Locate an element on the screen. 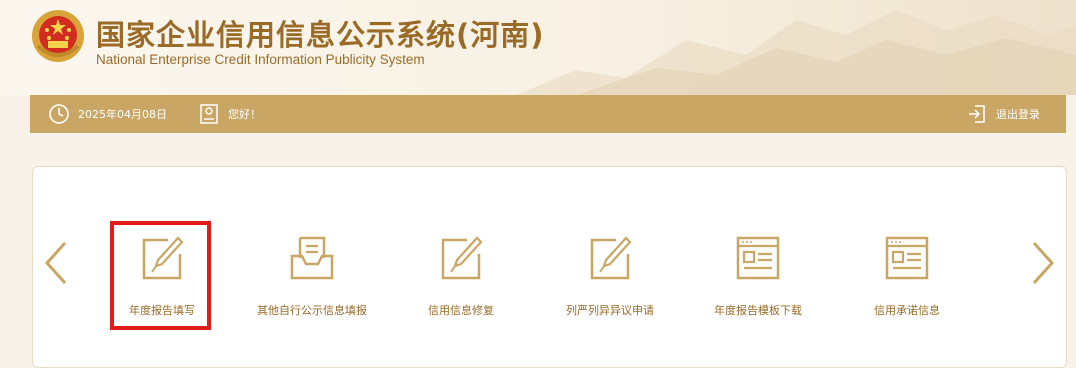 This screenshot has width=1076, height=368. service-label: 其他自行公示信息填报 is located at coordinates (312, 310).